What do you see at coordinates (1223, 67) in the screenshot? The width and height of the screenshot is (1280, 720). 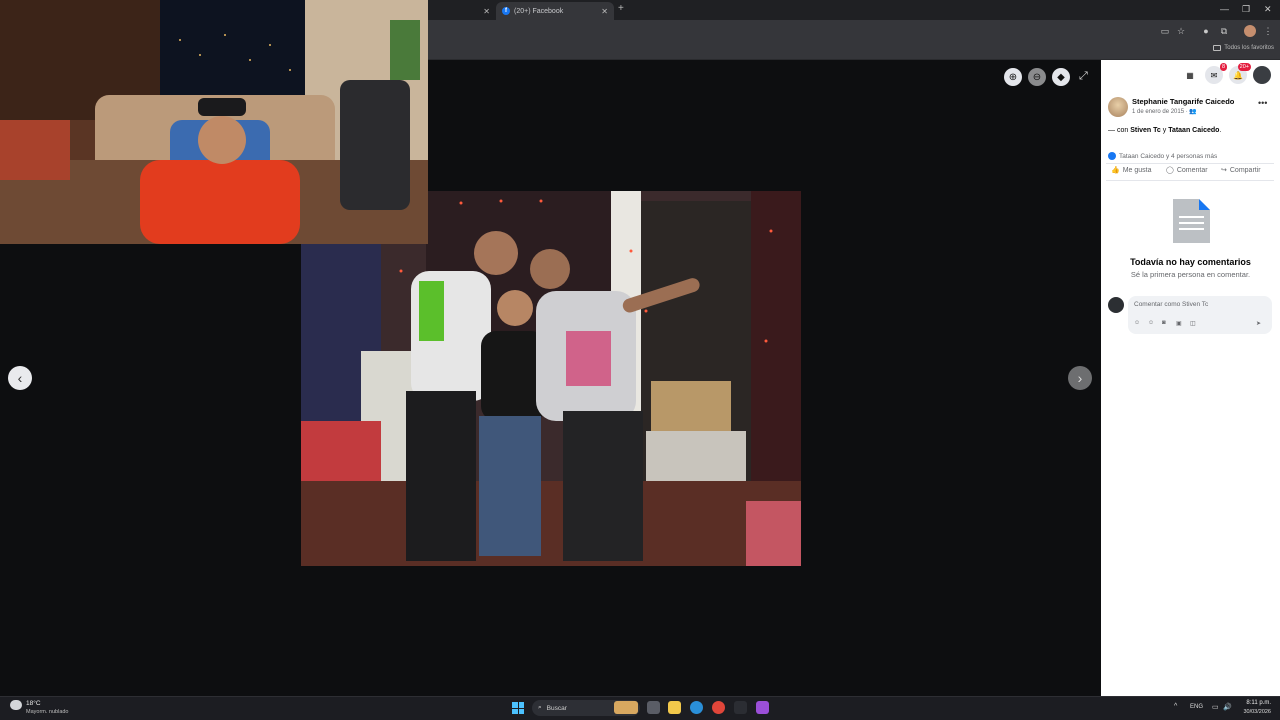 I see `messenger-badge: 8` at bounding box center [1223, 67].